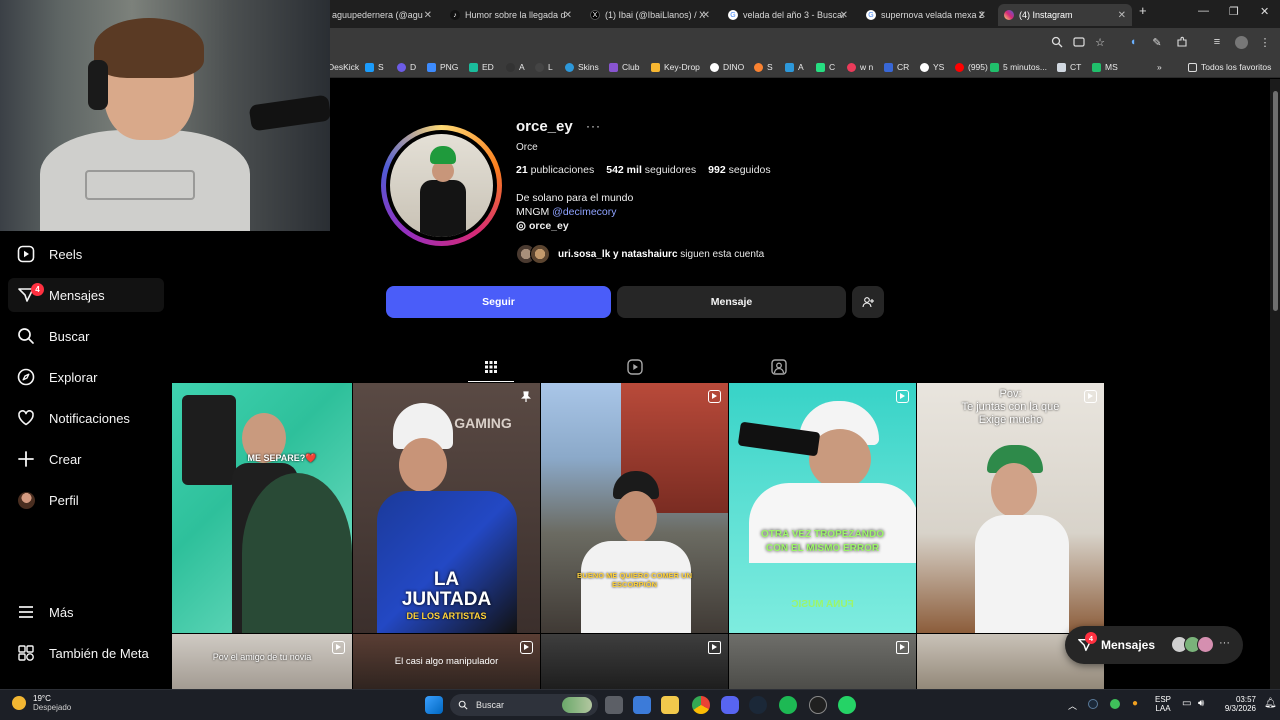 This screenshot has height=720, width=1280. Describe the element at coordinates (86, 336) in the screenshot. I see `sidebar-item-buscar: Buscar` at that location.